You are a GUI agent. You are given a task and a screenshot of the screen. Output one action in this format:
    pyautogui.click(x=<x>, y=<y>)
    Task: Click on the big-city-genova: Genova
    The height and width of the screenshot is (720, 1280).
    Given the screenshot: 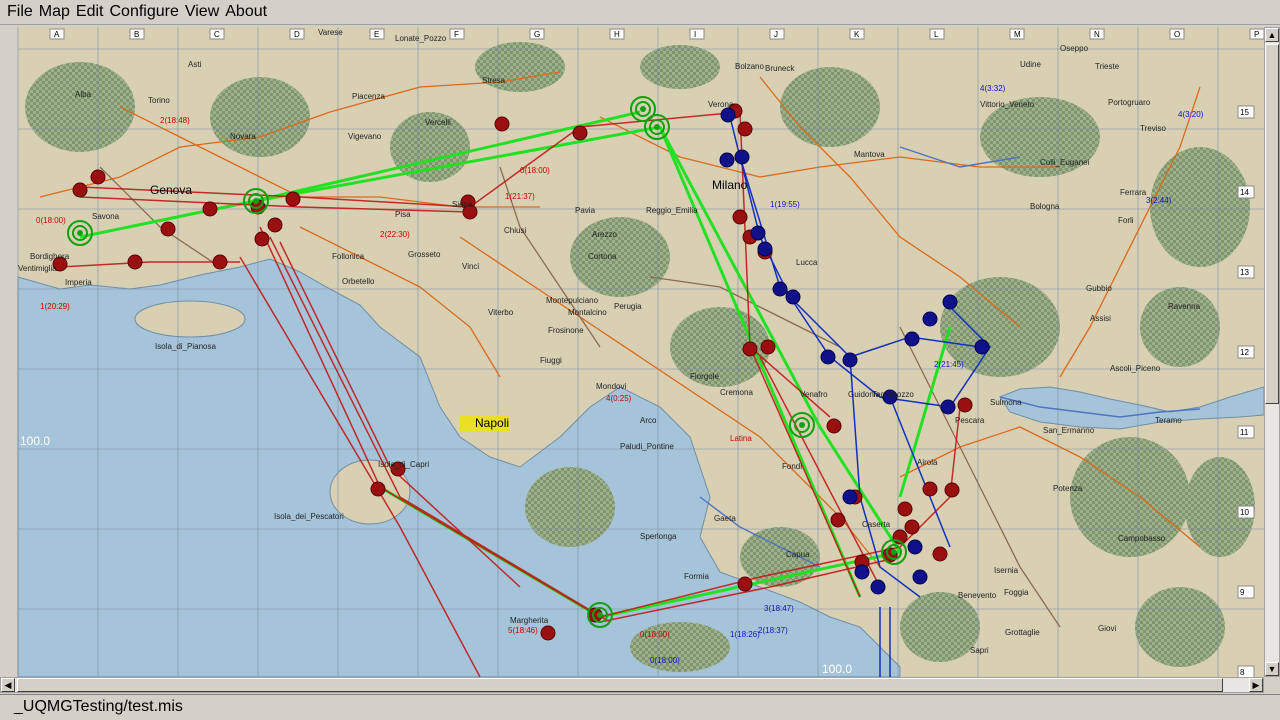 What is the action you would take?
    pyautogui.click(x=171, y=190)
    